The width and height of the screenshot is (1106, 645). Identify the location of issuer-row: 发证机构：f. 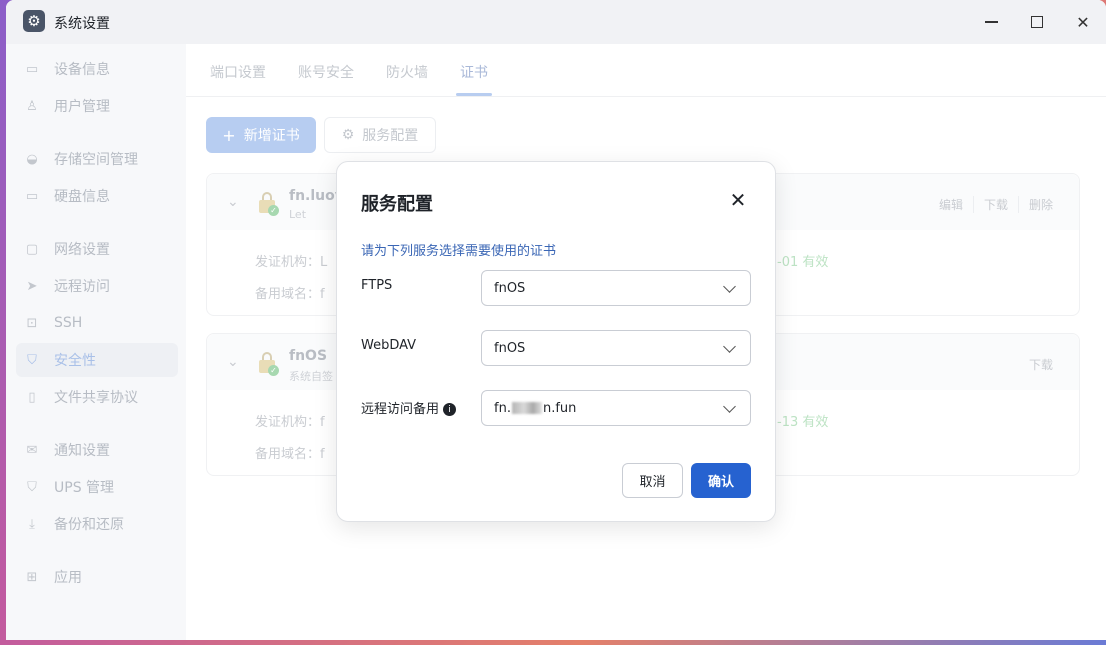
(290, 420).